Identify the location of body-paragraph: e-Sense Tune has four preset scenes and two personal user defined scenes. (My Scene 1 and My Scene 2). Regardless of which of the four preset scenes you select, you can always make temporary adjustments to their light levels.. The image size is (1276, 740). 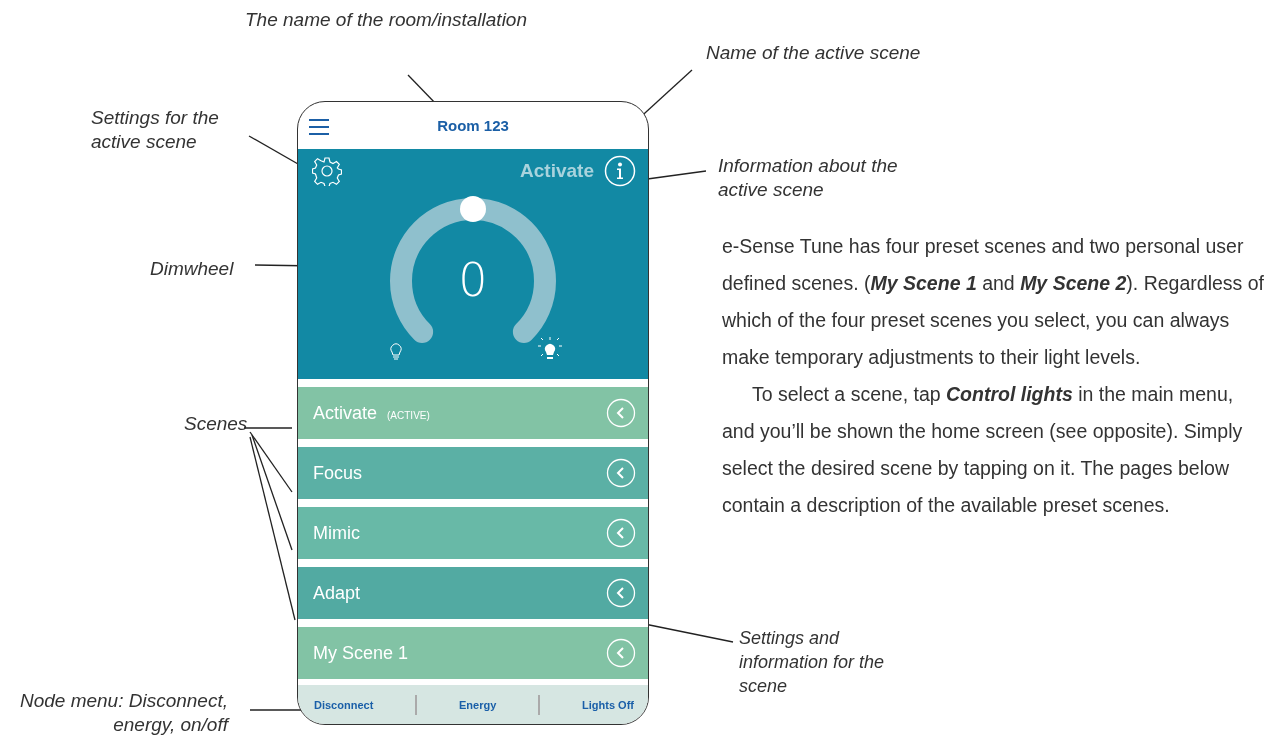
(993, 302).